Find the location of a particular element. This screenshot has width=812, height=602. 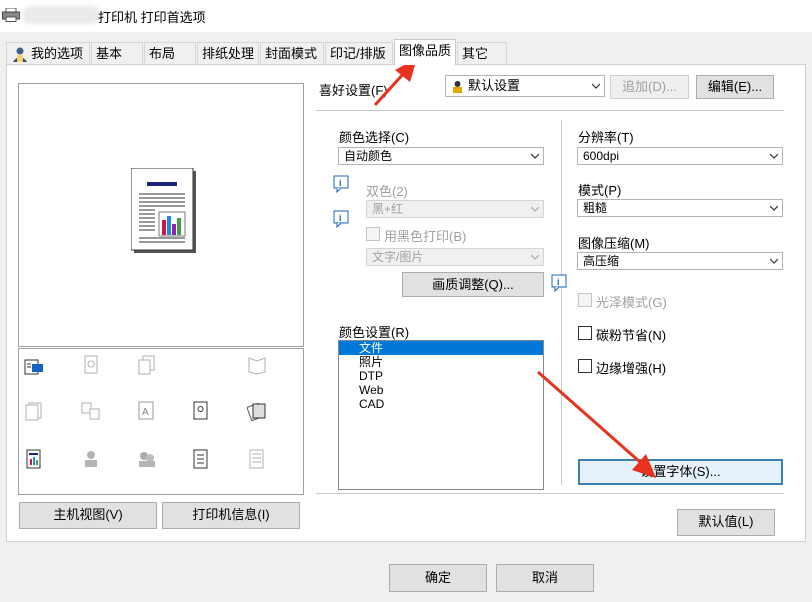

defaults-button: 默认值(L) is located at coordinates (726, 522).